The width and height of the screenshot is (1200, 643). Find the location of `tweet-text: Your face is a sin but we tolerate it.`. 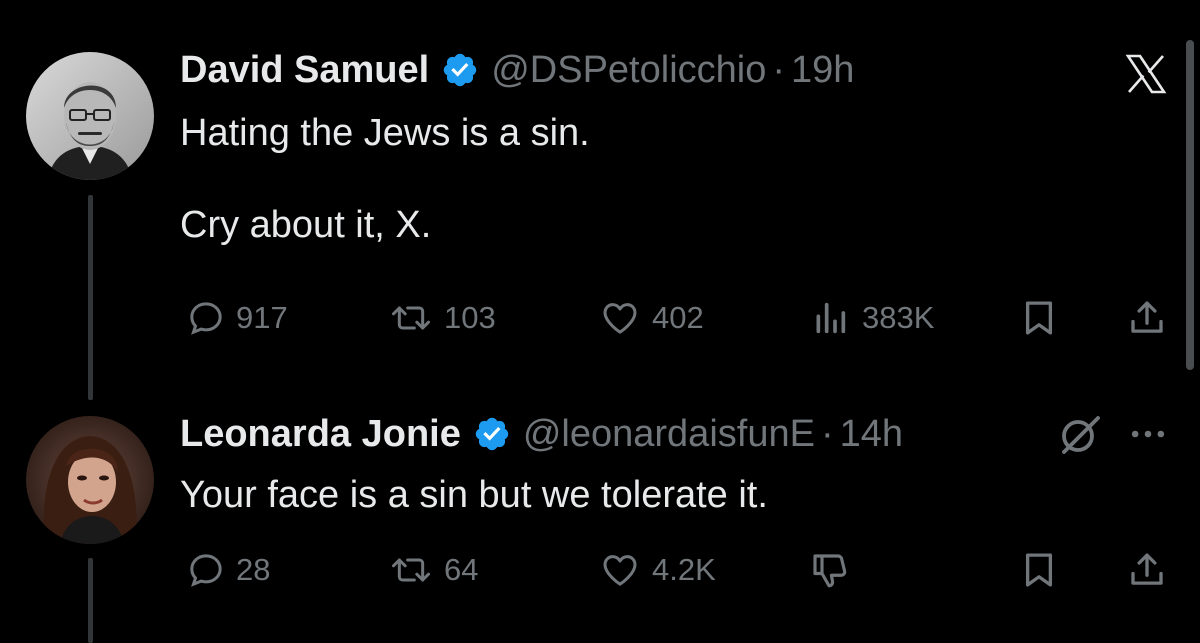

tweet-text: Your face is a sin but we tolerate it. is located at coordinates (474, 495).